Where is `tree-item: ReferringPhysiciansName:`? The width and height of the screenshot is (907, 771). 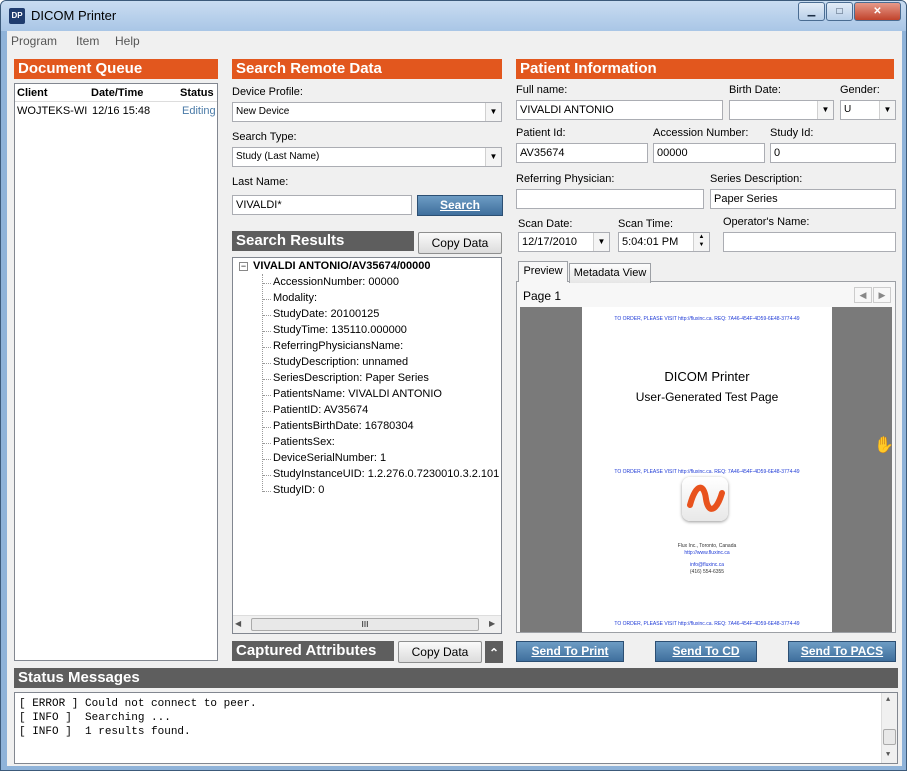
tree-item: ReferringPhysiciansName: is located at coordinates (338, 346).